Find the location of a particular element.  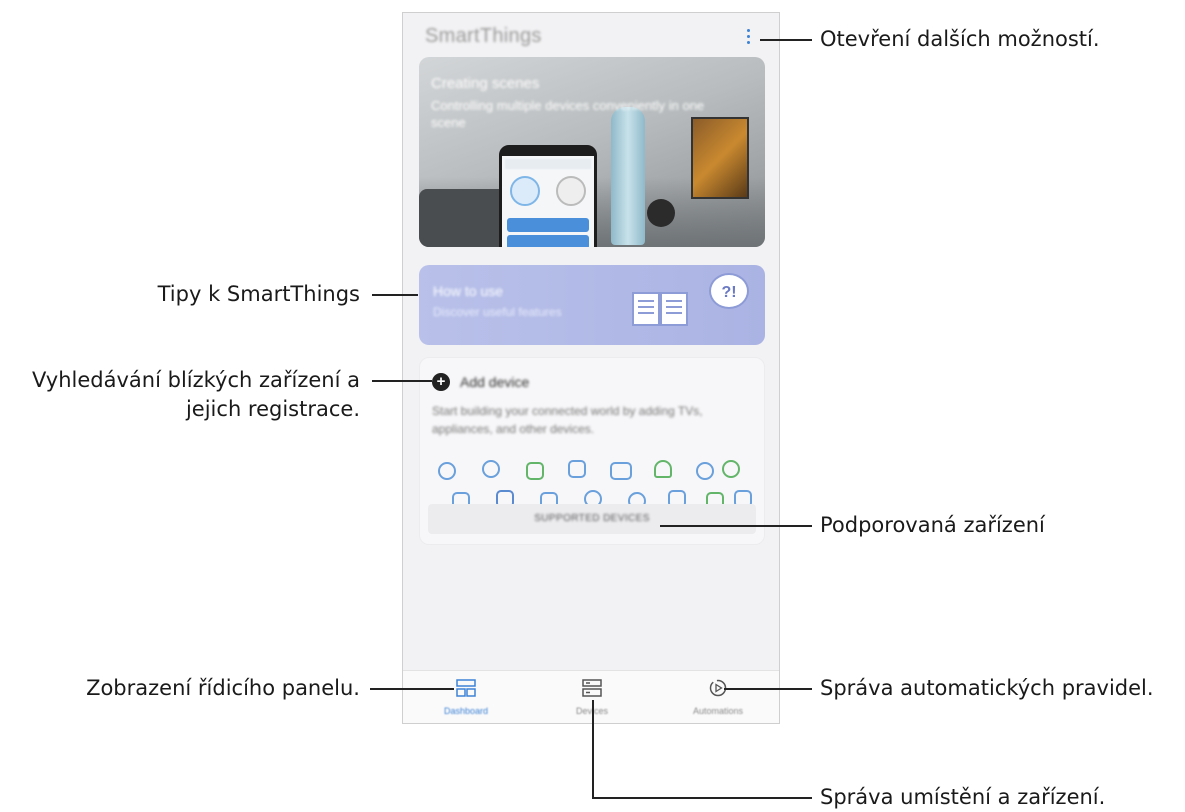

tv-icon is located at coordinates (621, 471).